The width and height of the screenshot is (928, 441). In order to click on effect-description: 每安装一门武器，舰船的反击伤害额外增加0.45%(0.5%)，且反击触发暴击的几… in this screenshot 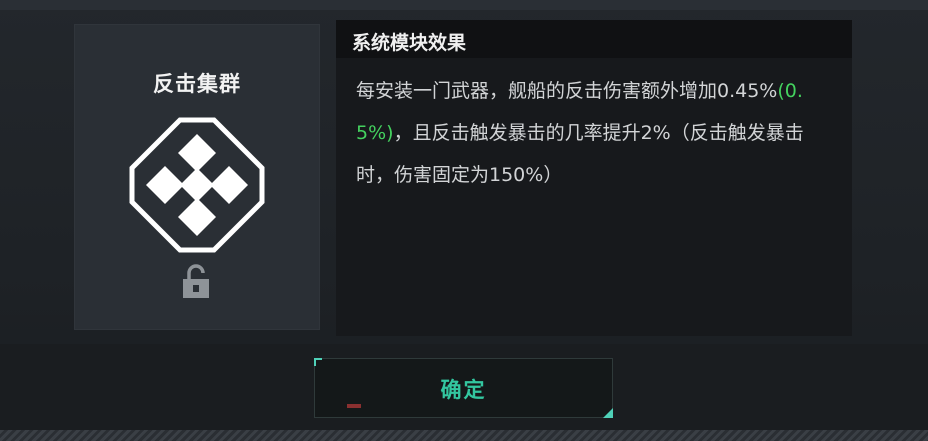, I will do `click(595, 133)`.